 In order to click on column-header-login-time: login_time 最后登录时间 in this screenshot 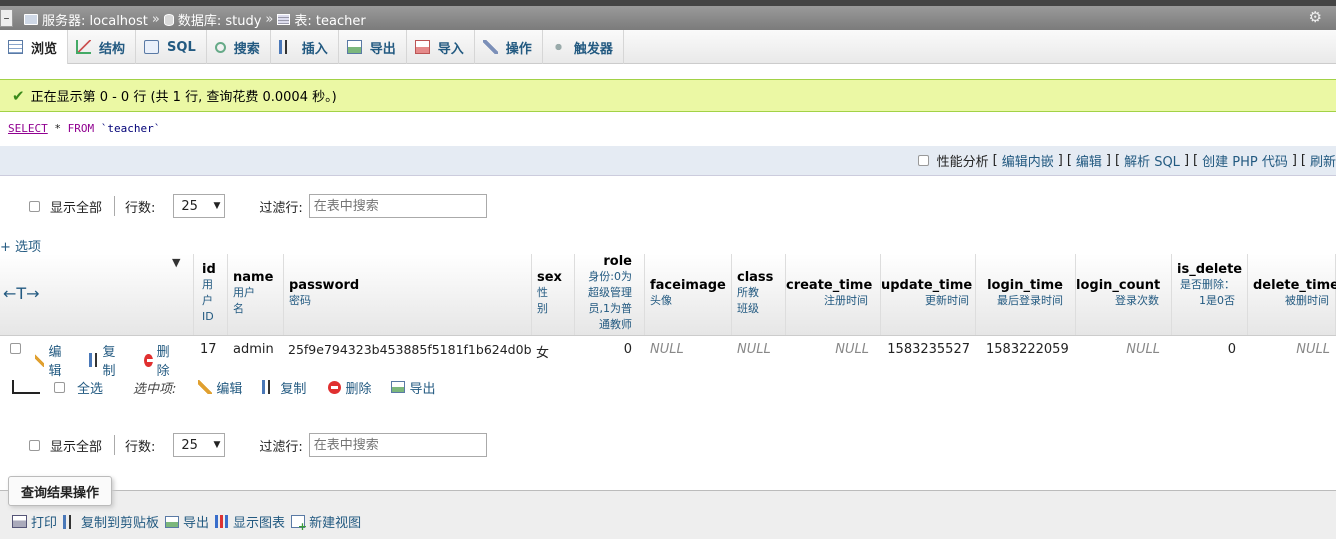, I will do `click(1026, 294)`.